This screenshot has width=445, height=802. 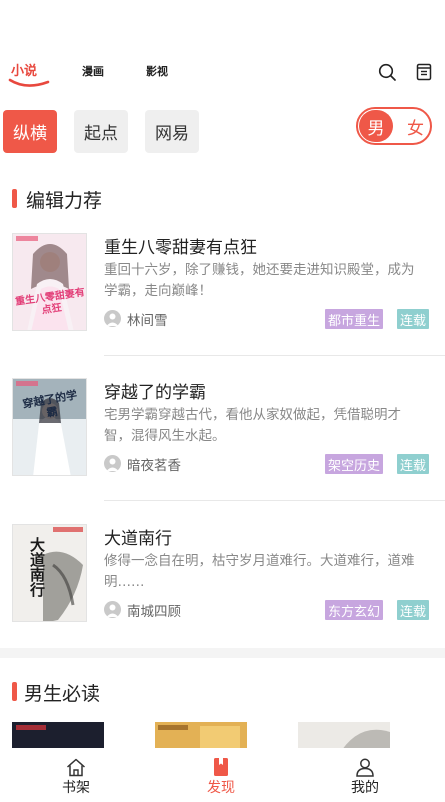 I want to click on tab-comic: 漫画, so click(x=93, y=71).